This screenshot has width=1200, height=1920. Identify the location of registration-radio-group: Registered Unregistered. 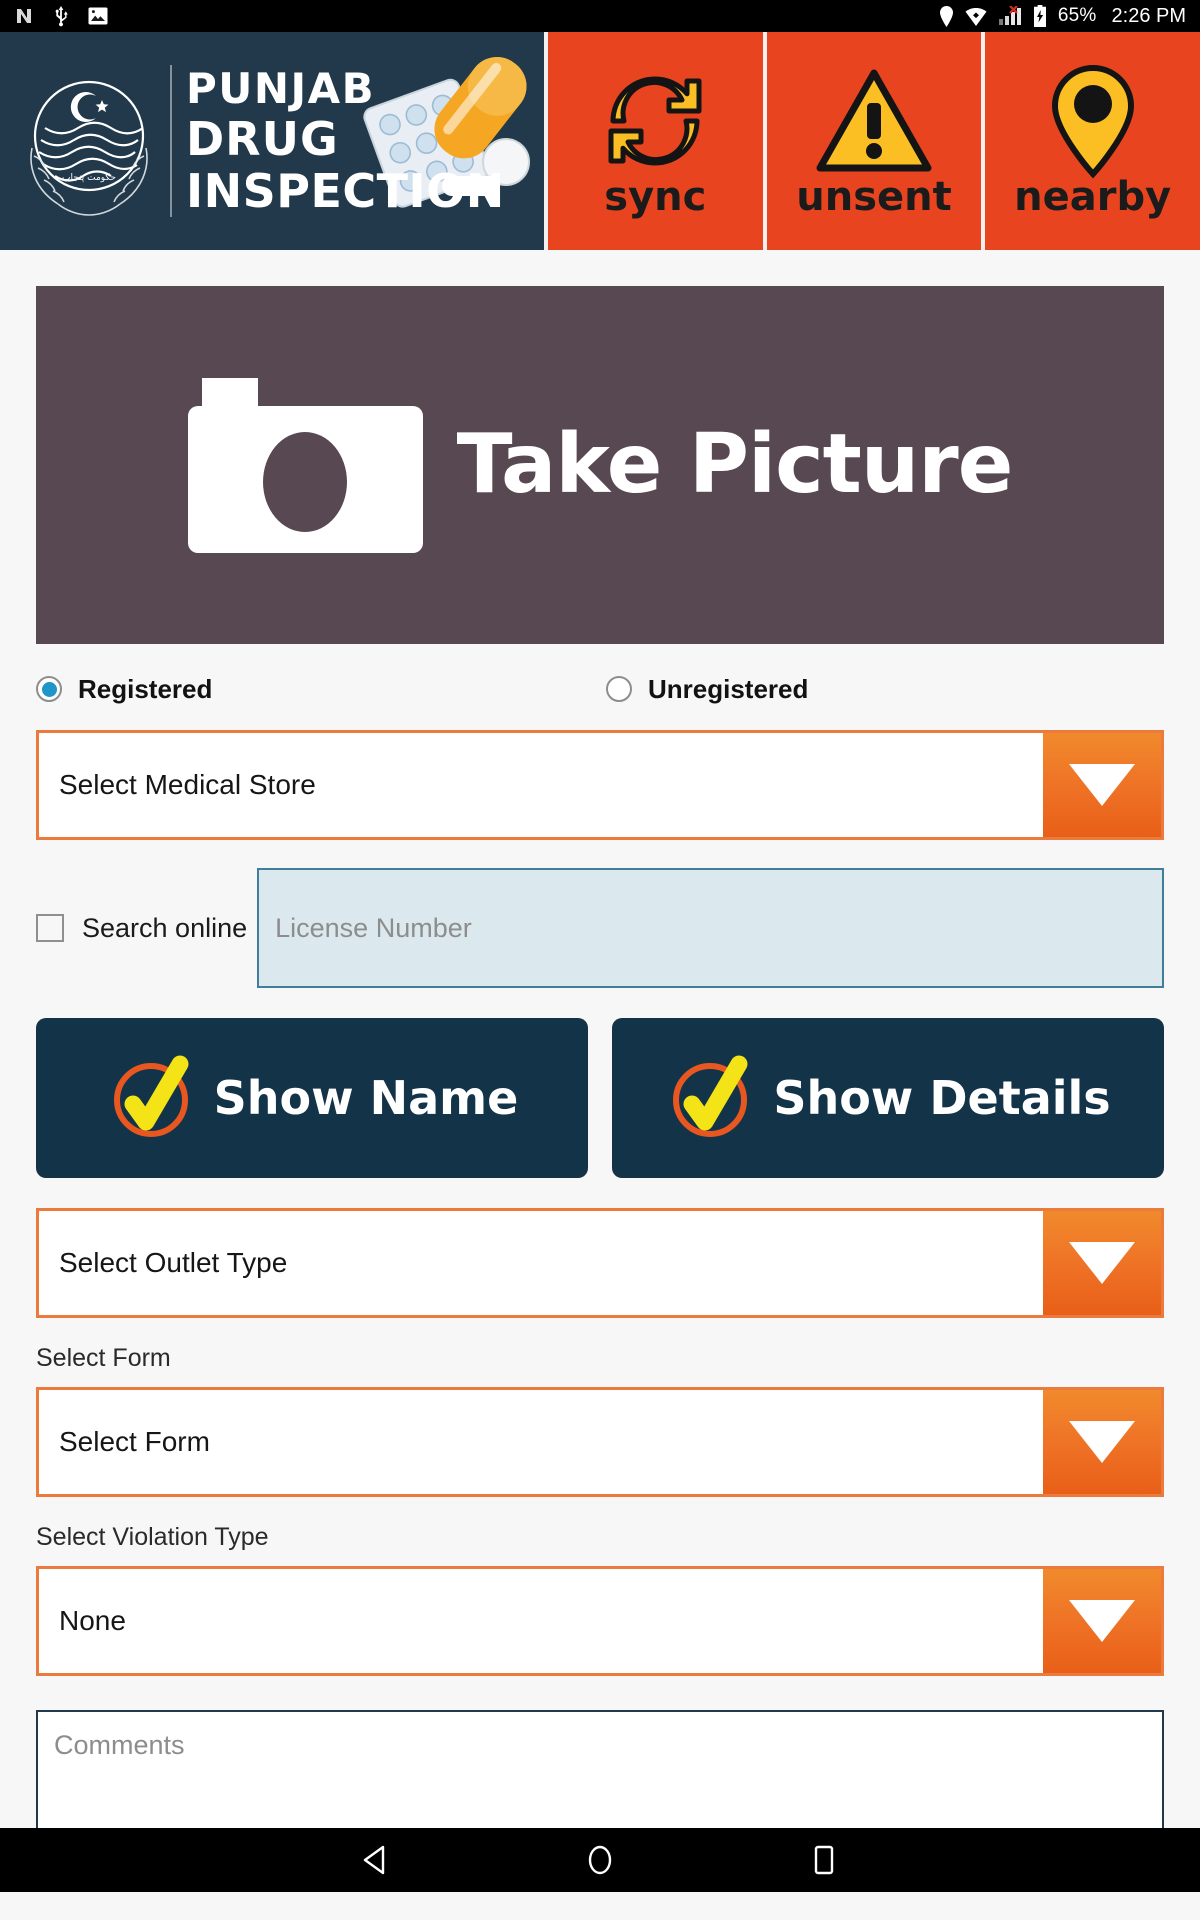
(600, 689).